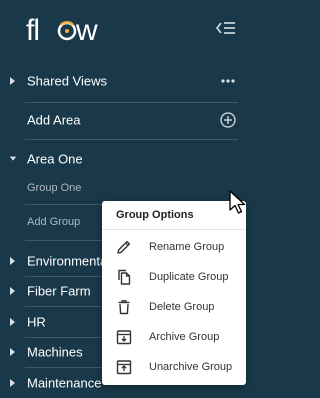 This screenshot has width=320, height=398. I want to click on mouse-cursor-icon, so click(237, 202).